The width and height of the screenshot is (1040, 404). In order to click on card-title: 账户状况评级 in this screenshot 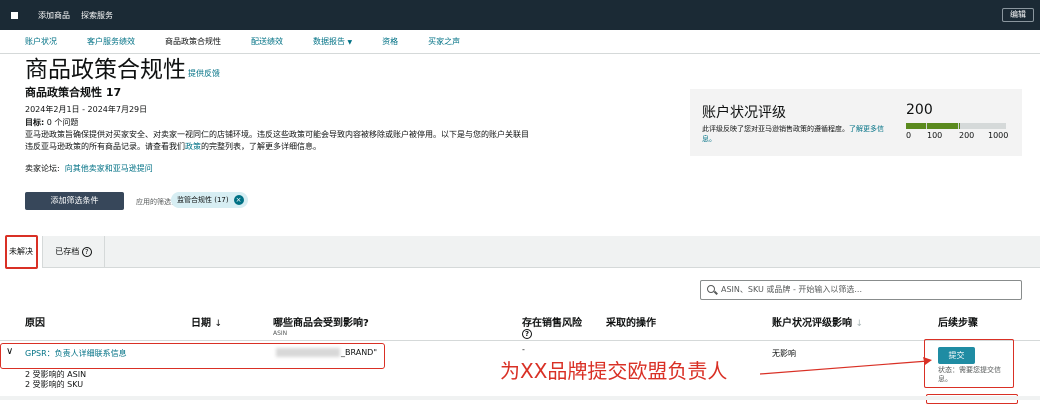, I will do `click(744, 113)`.